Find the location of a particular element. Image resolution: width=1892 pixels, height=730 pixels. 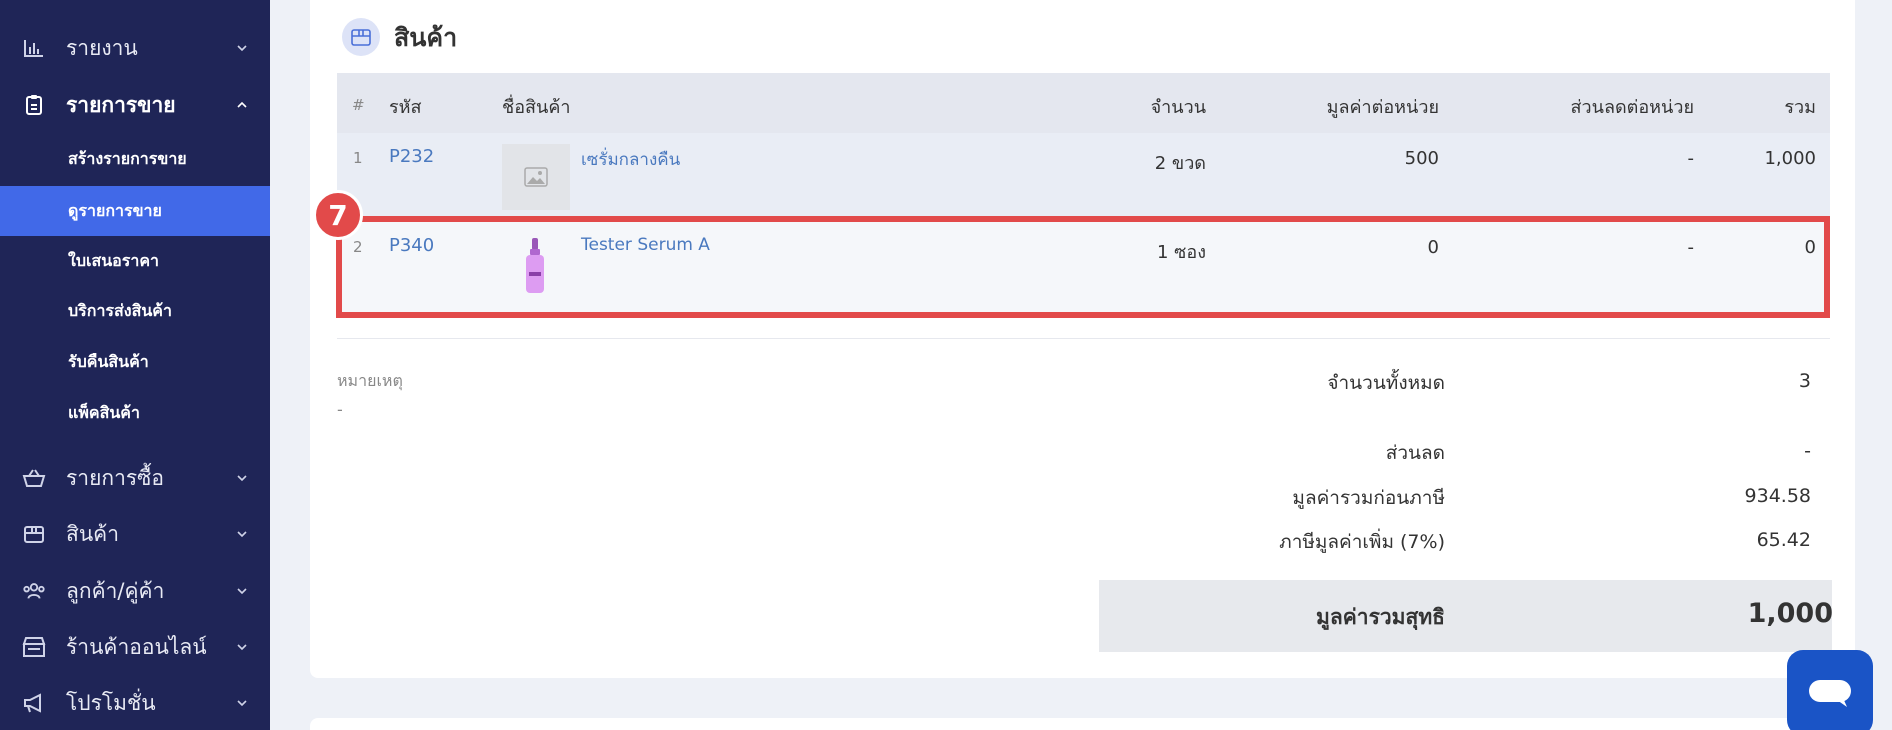

col-header-code: รหัส is located at coordinates (405, 107).